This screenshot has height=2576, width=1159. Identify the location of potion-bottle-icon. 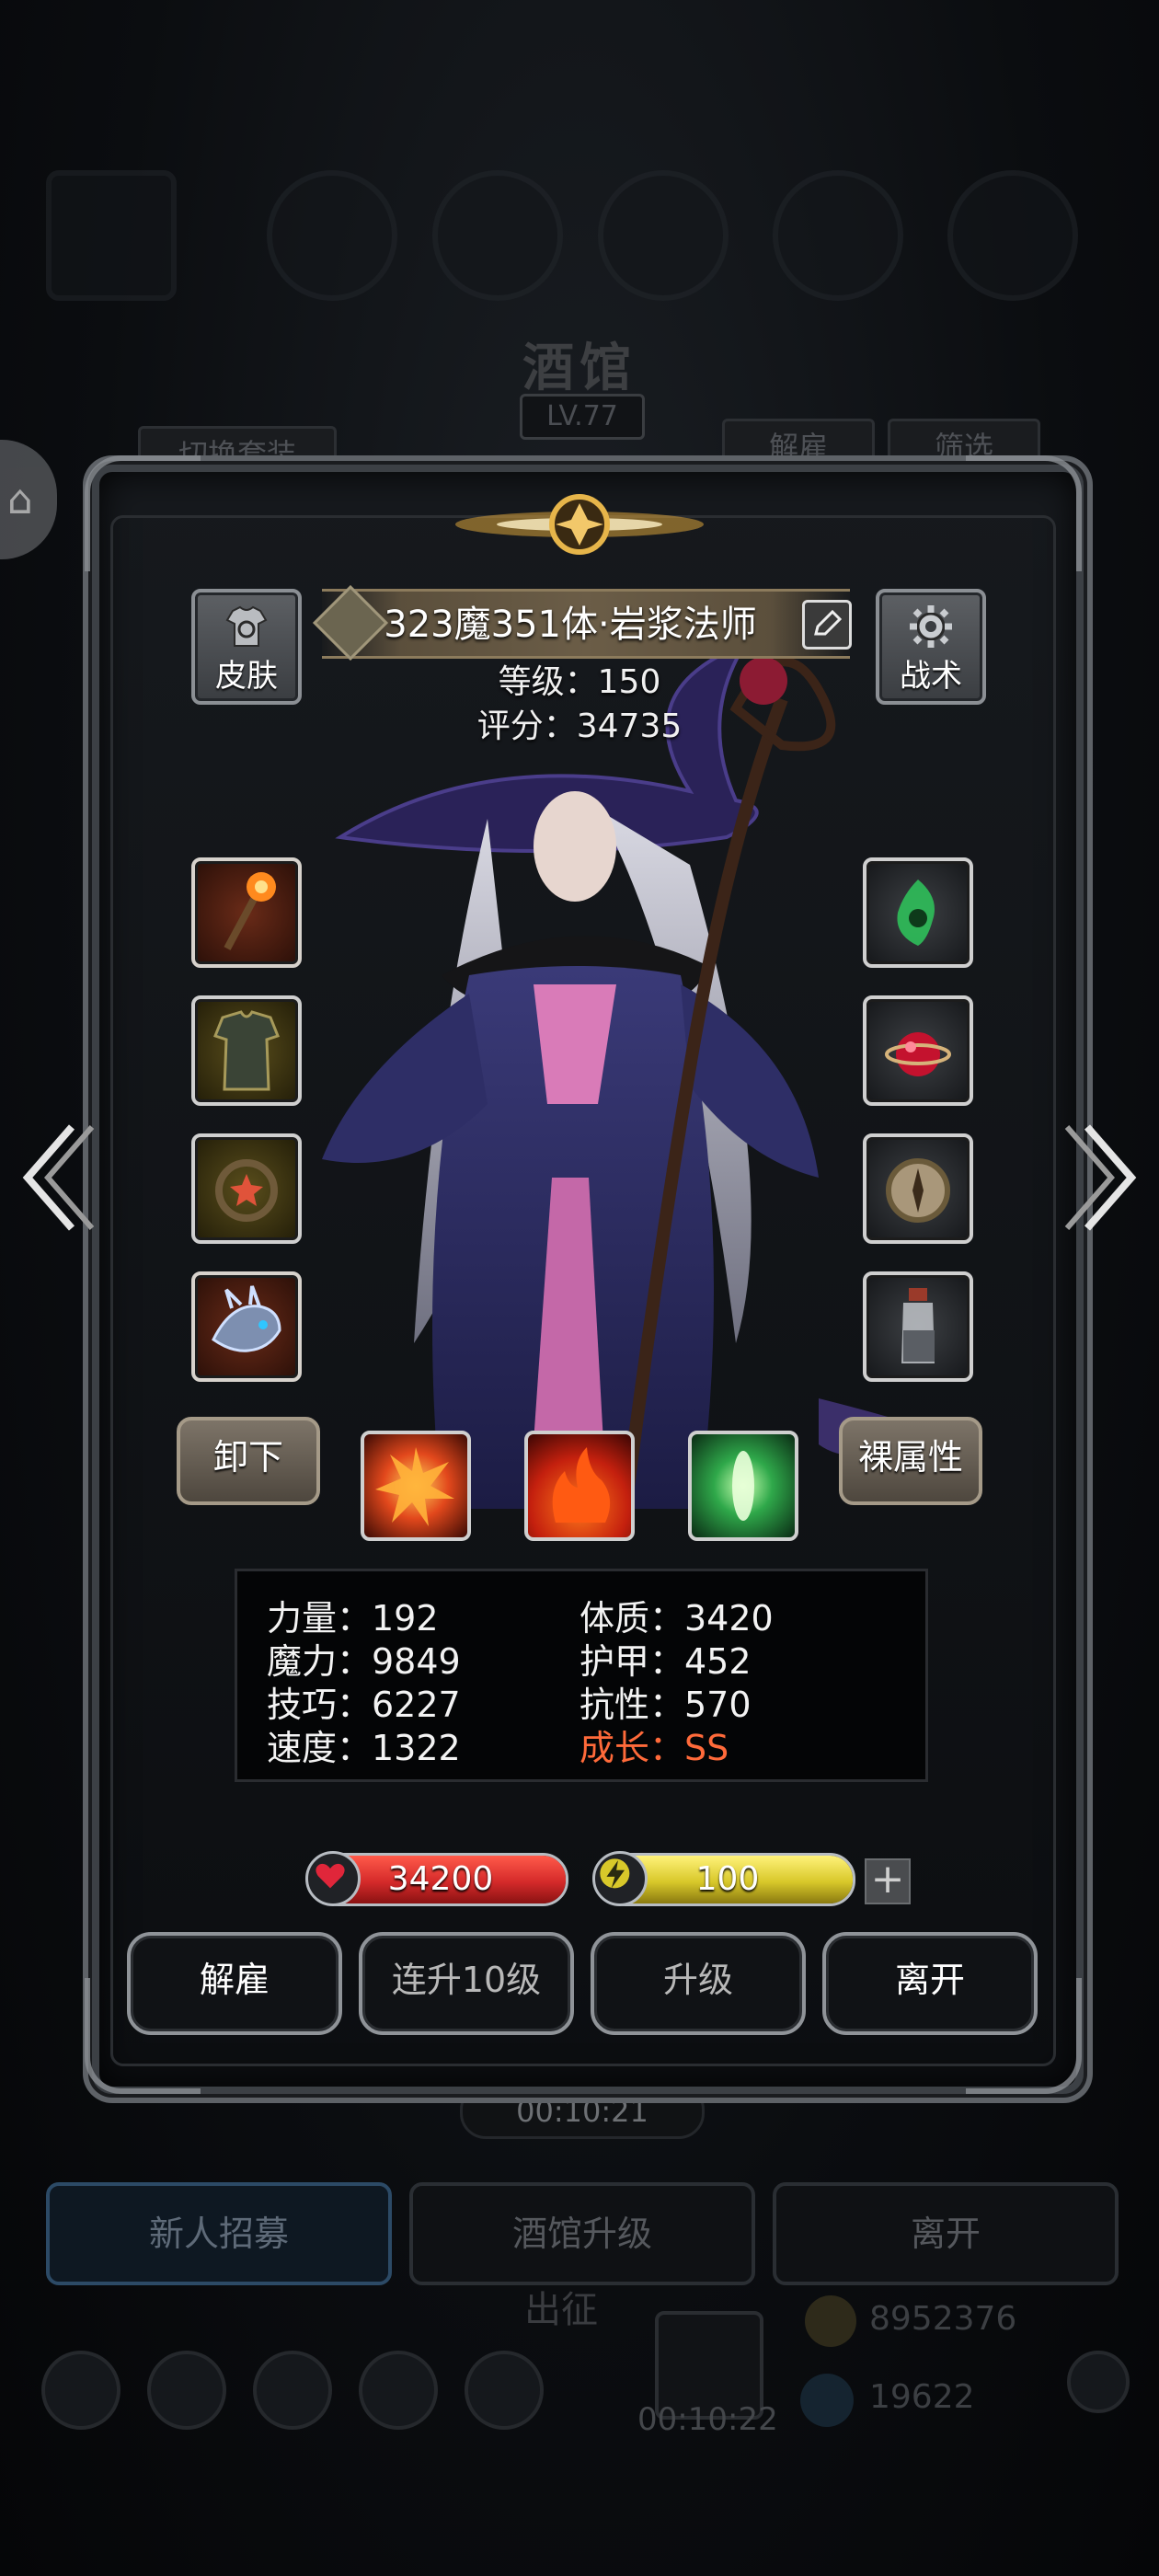
(918, 1325).